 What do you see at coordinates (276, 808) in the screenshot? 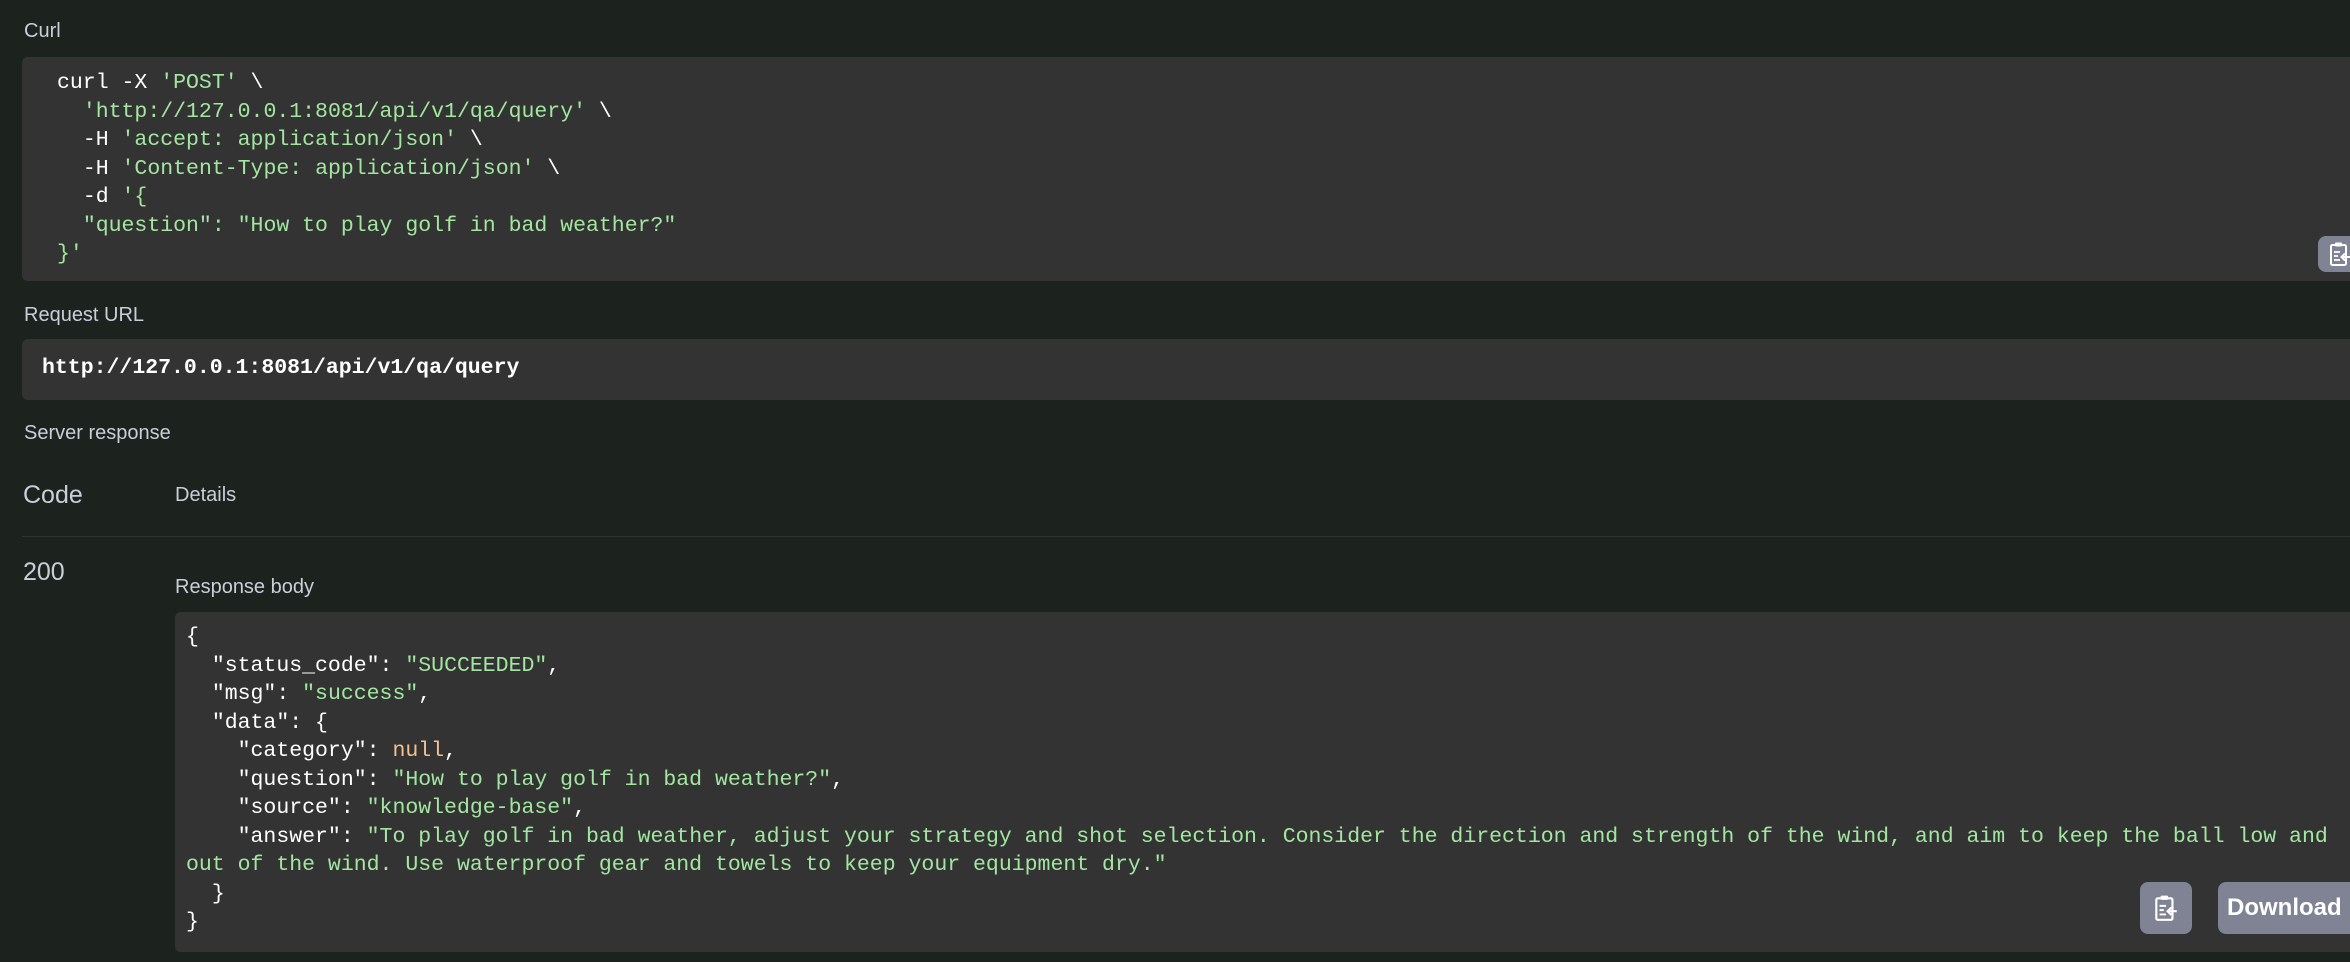
I see `json-key: "source":` at bounding box center [276, 808].